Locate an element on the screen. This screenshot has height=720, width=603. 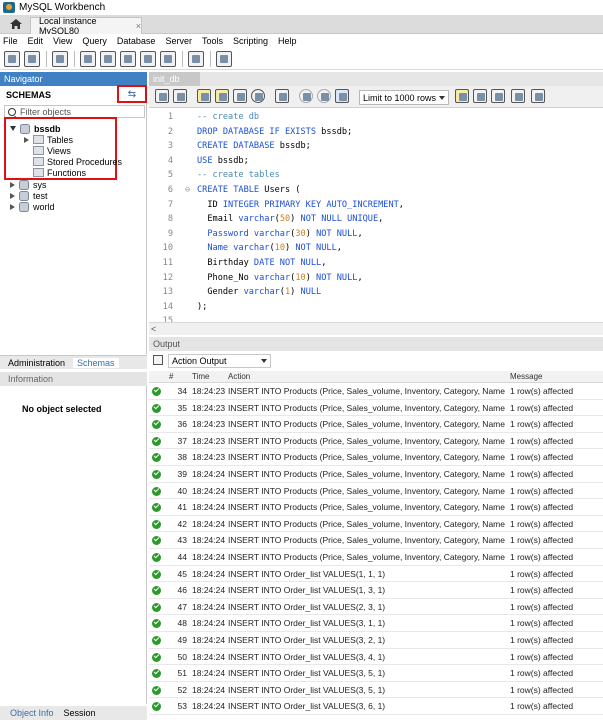
beautify-icon is located at coordinates (480, 96).